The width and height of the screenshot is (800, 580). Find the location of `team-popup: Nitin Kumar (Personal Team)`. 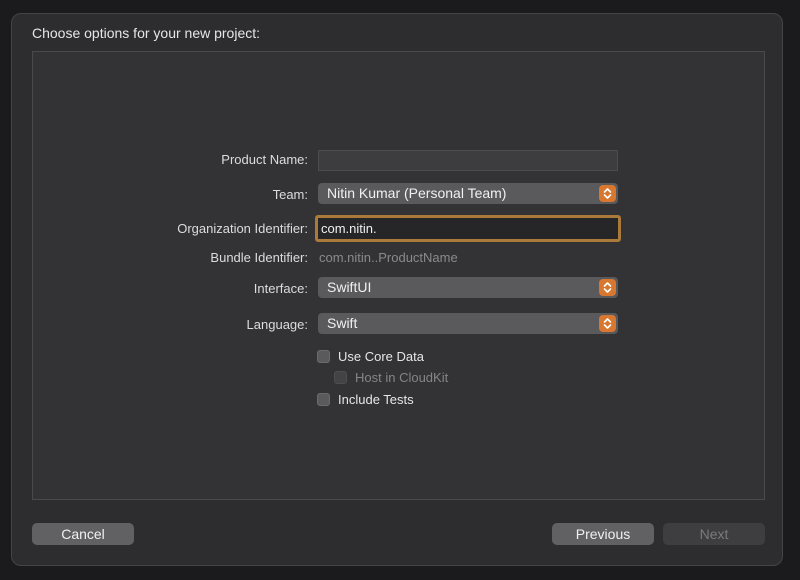

team-popup: Nitin Kumar (Personal Team) is located at coordinates (468, 193).